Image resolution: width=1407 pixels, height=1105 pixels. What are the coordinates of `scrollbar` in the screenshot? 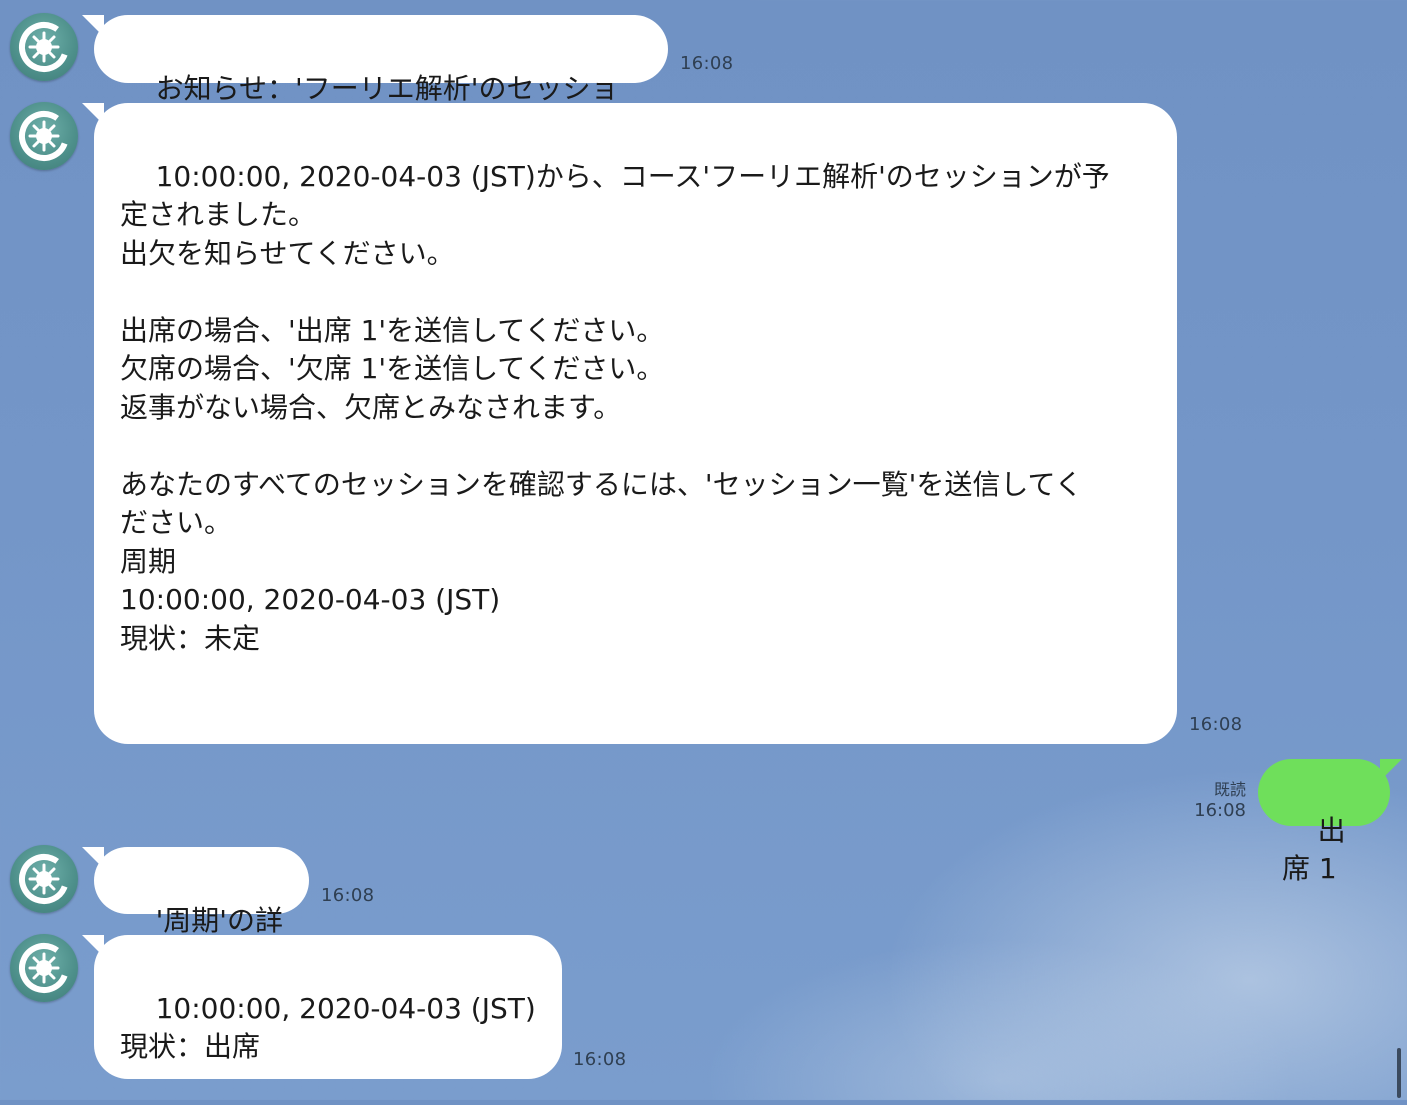 It's located at (1399, 1073).